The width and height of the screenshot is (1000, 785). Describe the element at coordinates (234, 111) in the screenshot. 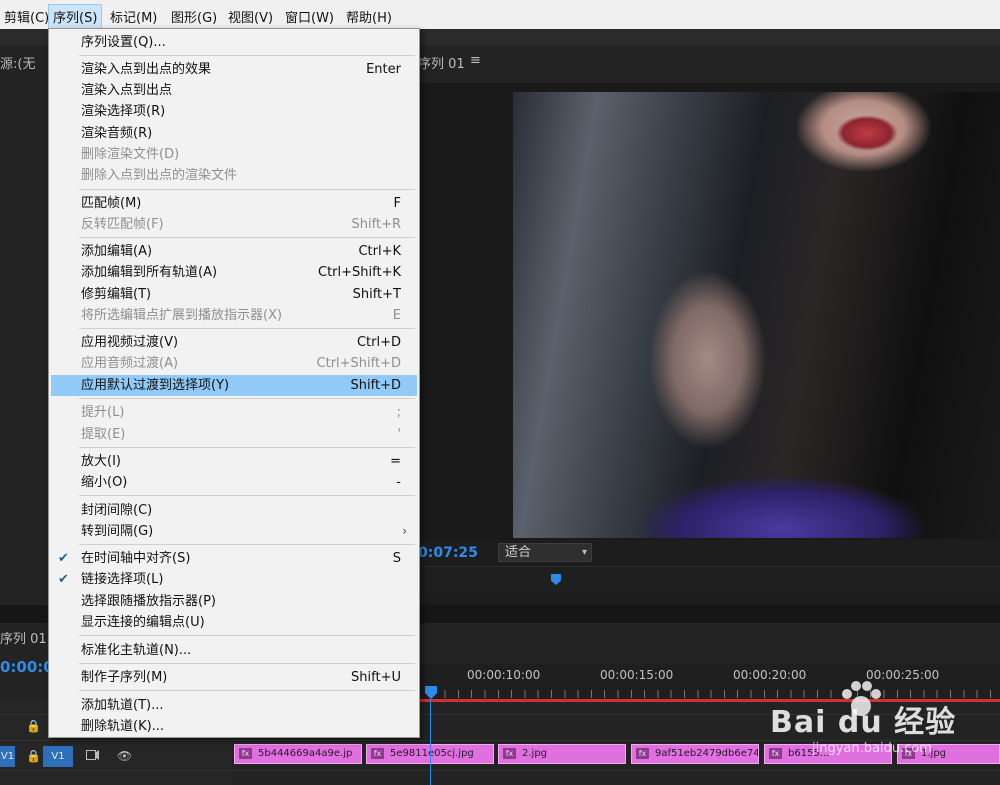

I see `menu-item-render-selection: 渲染选择项(R)` at that location.